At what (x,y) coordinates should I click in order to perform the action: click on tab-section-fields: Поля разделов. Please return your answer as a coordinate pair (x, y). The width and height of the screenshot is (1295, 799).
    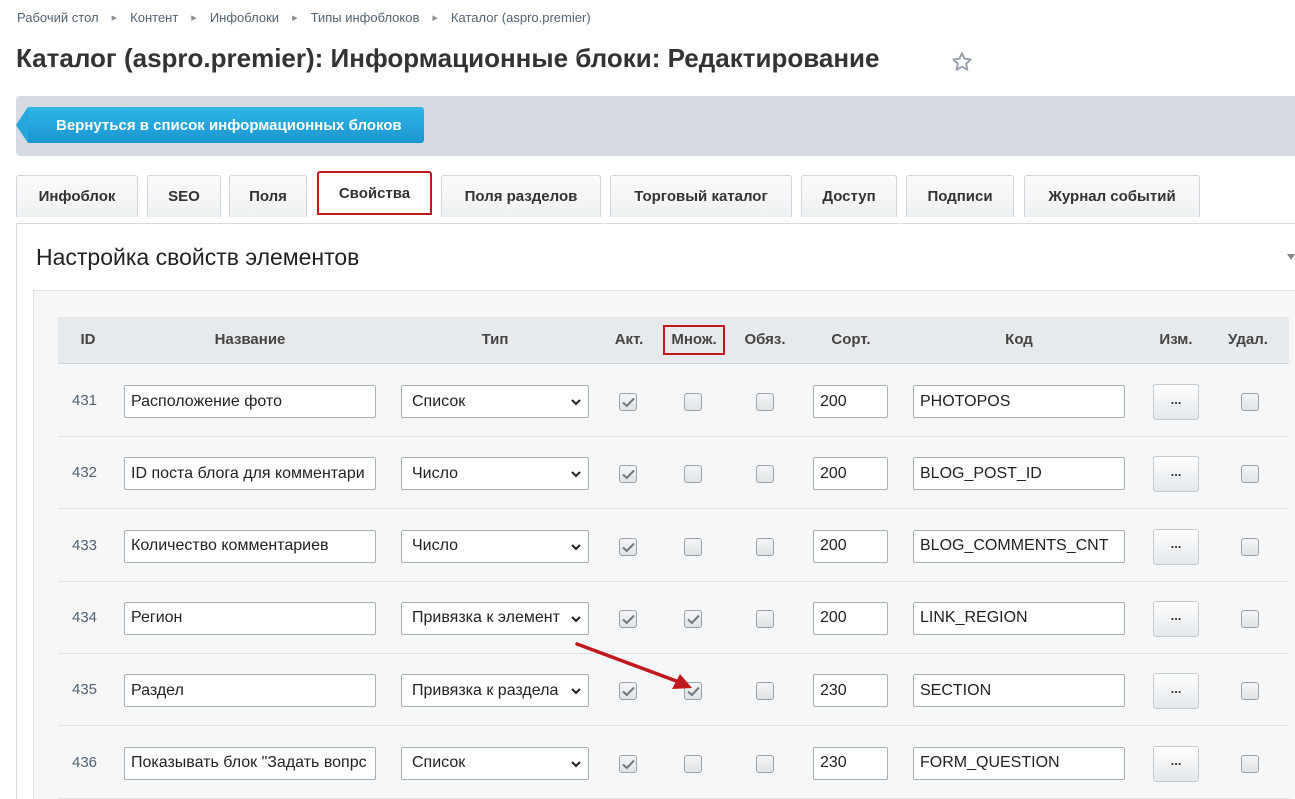
    Looking at the image, I should click on (521, 196).